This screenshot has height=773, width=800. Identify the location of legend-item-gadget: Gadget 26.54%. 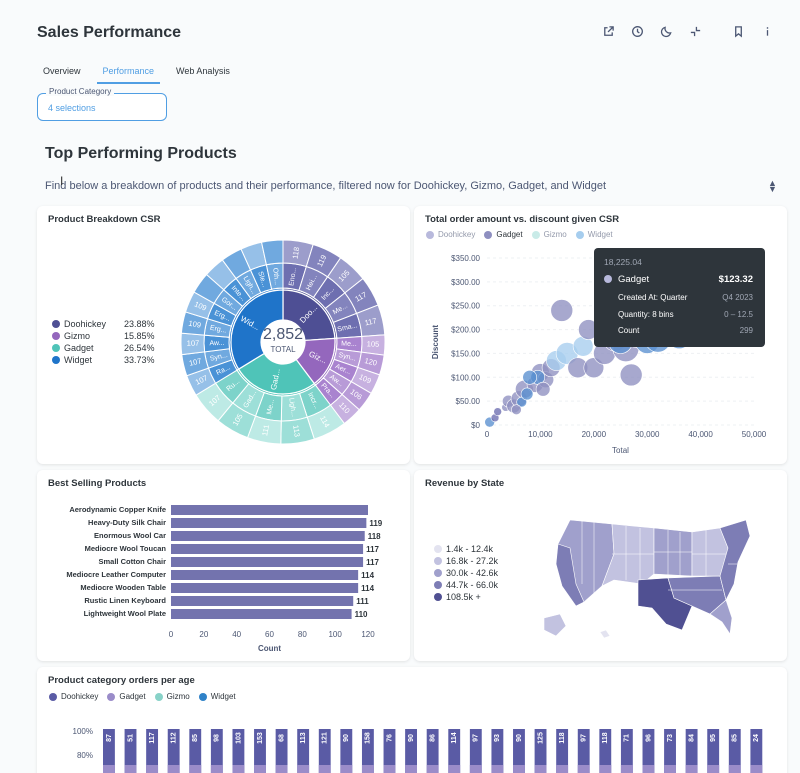
(103, 348).